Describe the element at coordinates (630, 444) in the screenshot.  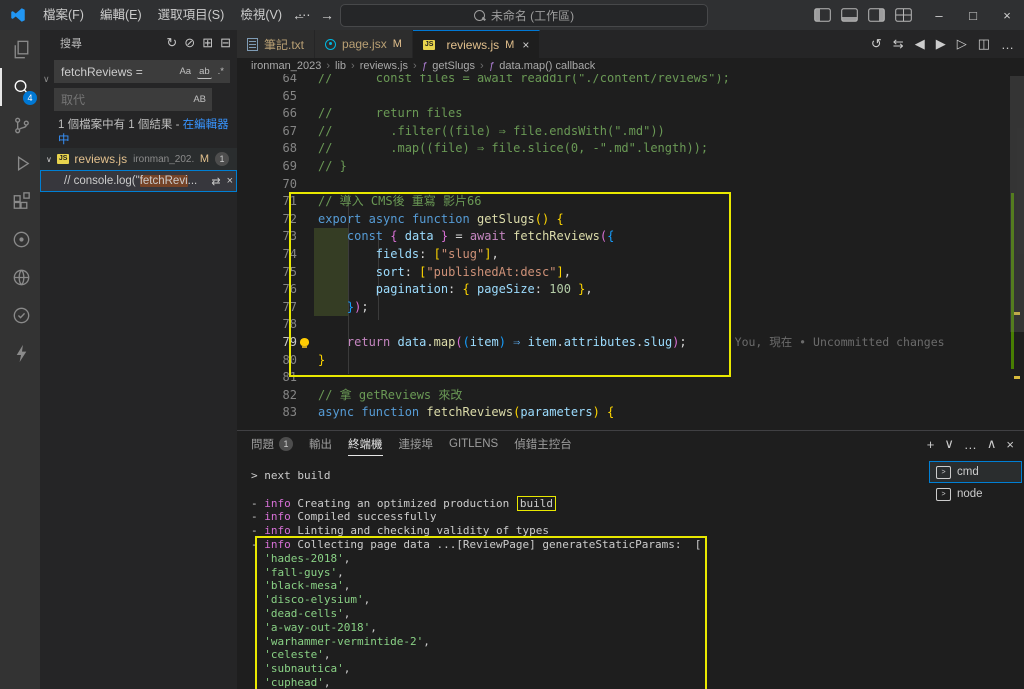
I see `panel-header: 問題 1 輸出 終端機 連接埠 GITLENS 偵錯主控台 + ∨ … ∧ ×` at that location.